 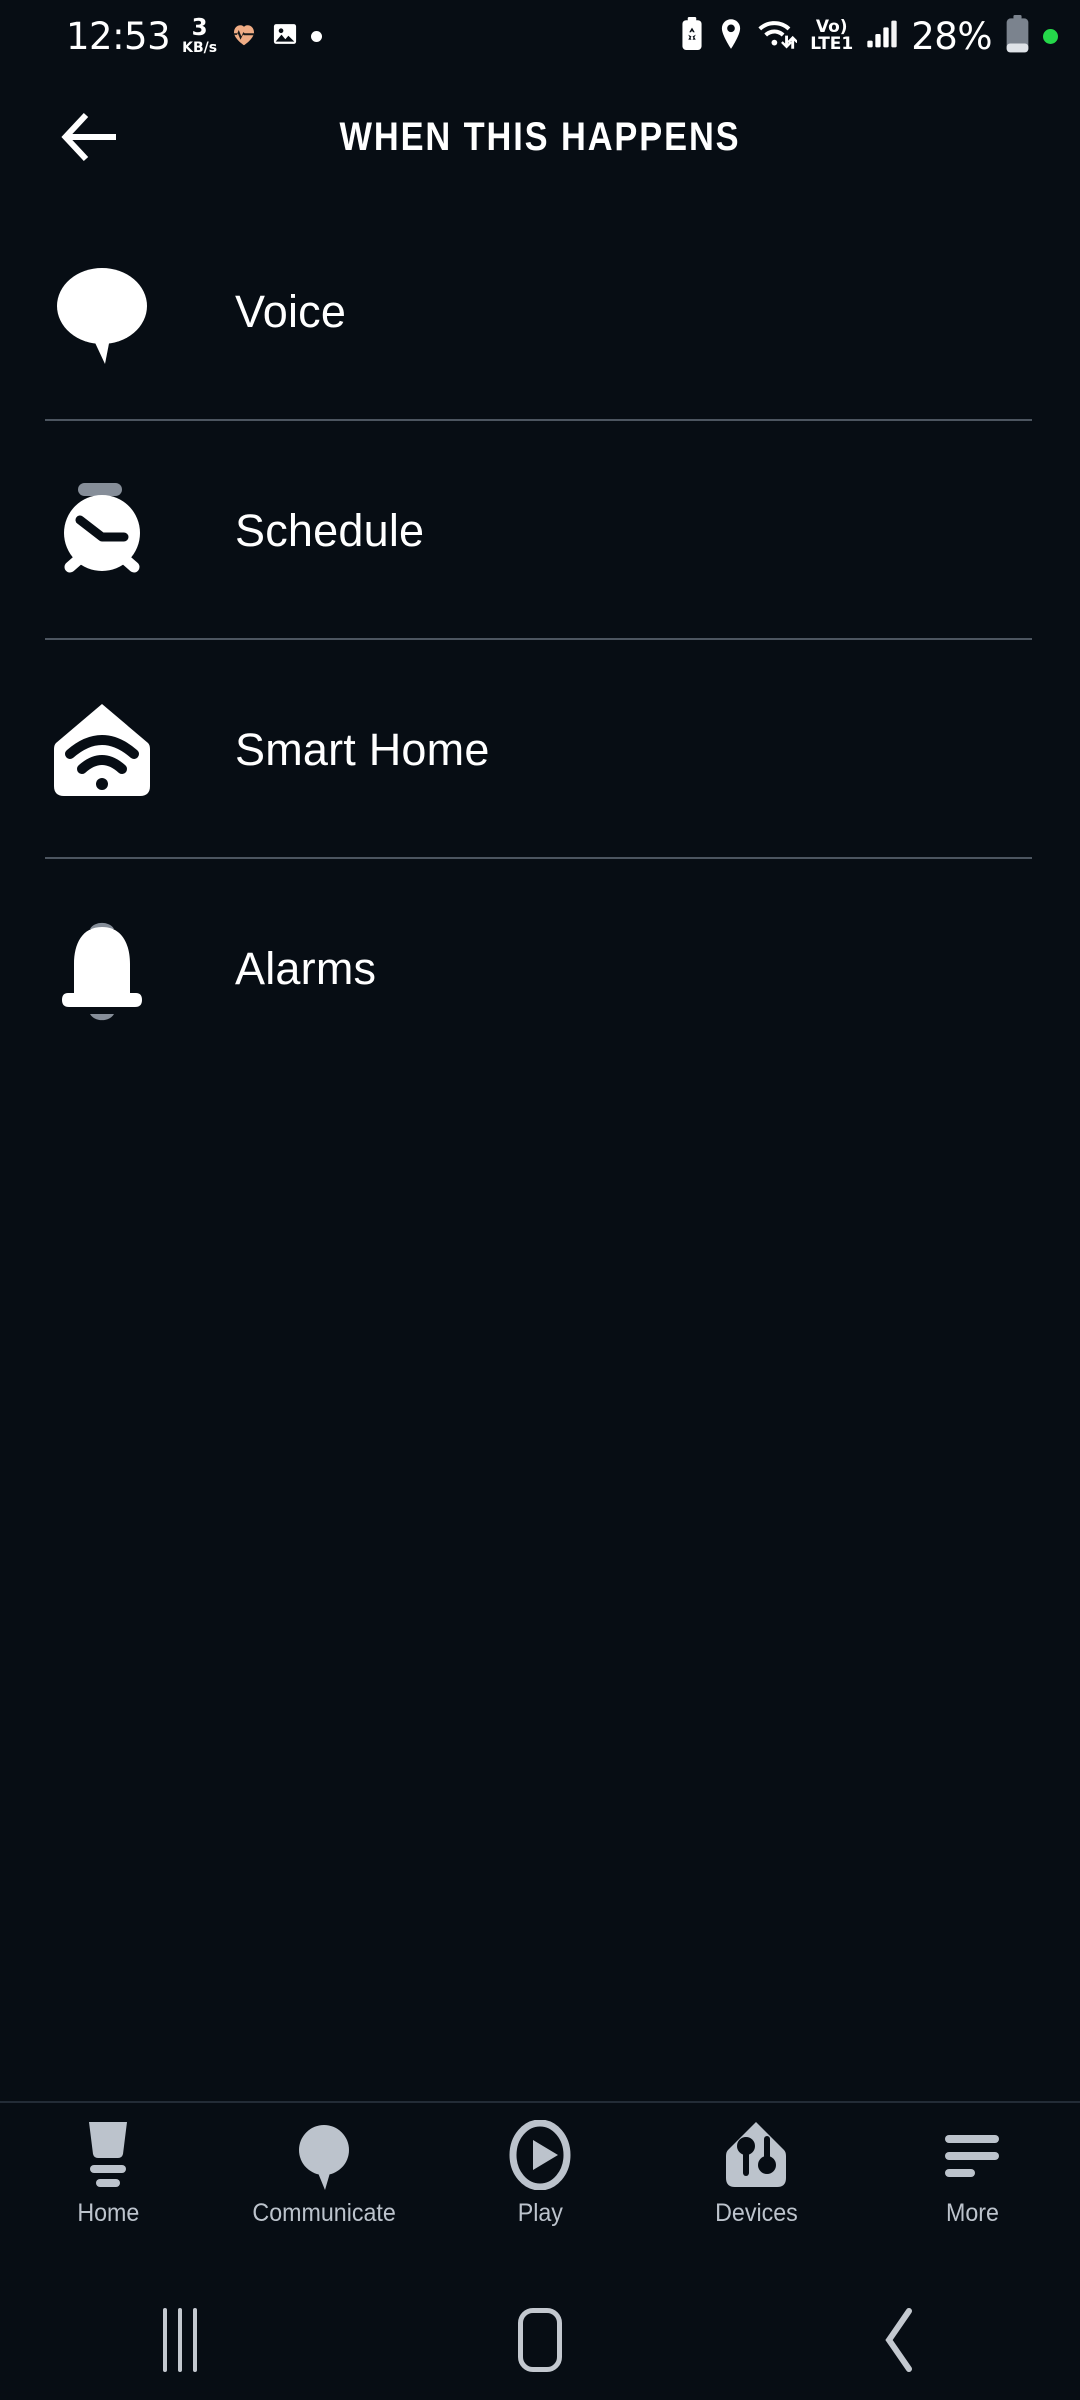 I want to click on bottom-navigation: Home Communicate Play Devices More, so click(x=540, y=2191).